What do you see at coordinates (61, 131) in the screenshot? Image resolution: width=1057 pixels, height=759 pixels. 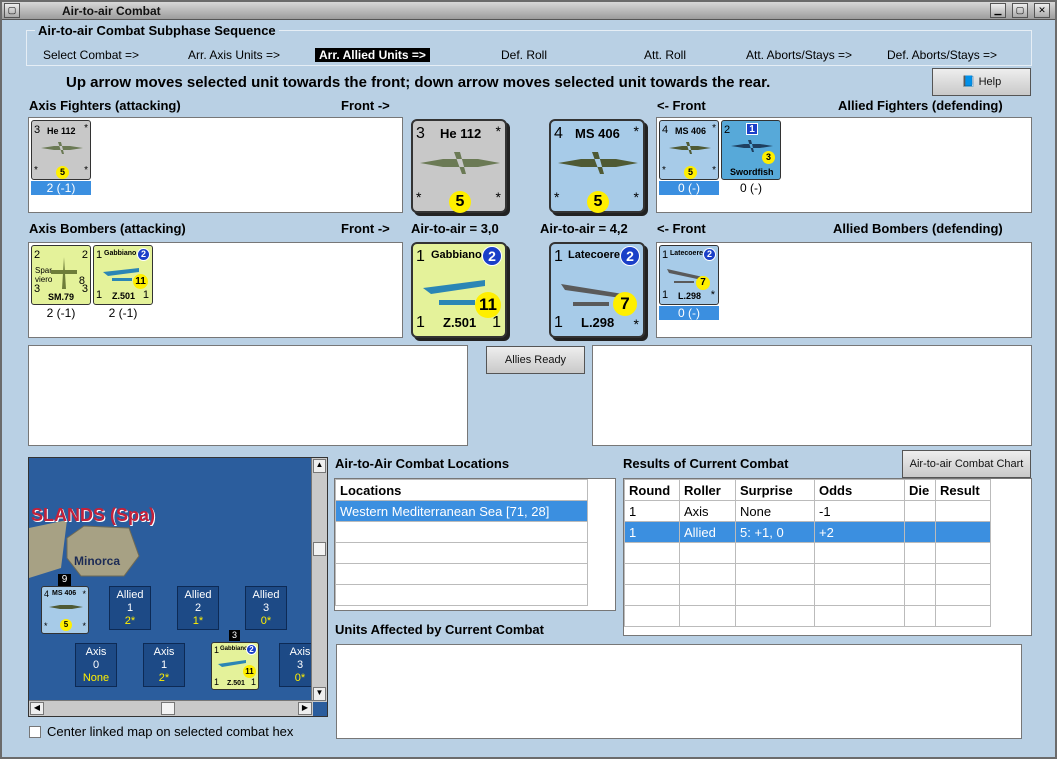 I see `counter-name: He 112` at bounding box center [61, 131].